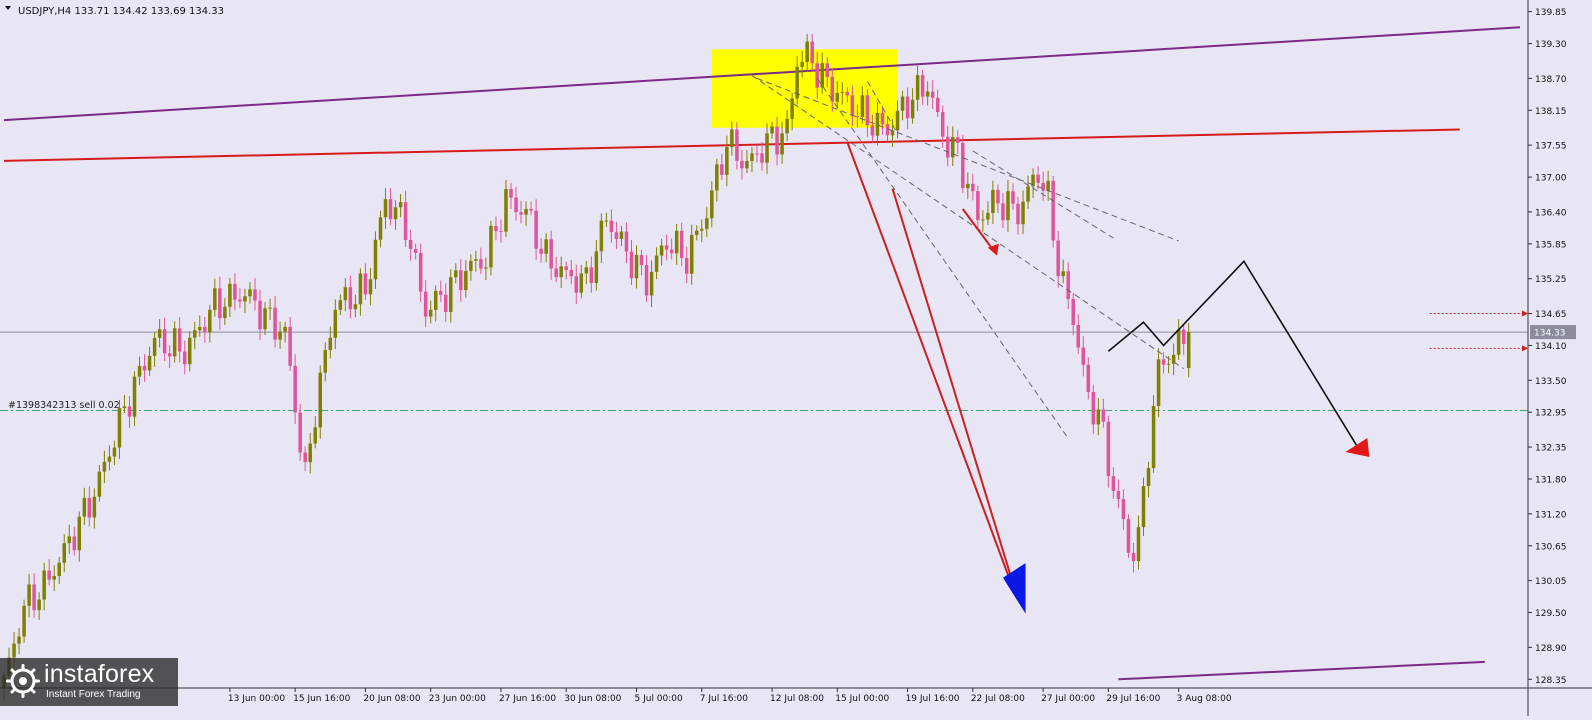 The image size is (1592, 720). What do you see at coordinates (99, 674) in the screenshot?
I see `logo-name: instaforex` at bounding box center [99, 674].